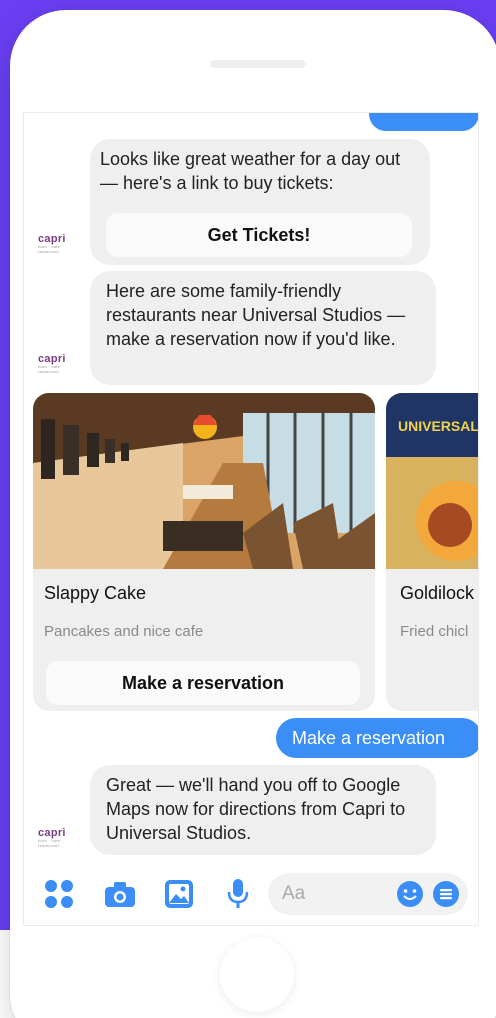  Describe the element at coordinates (251, 893) in the screenshot. I see `message-composer: Aa` at that location.